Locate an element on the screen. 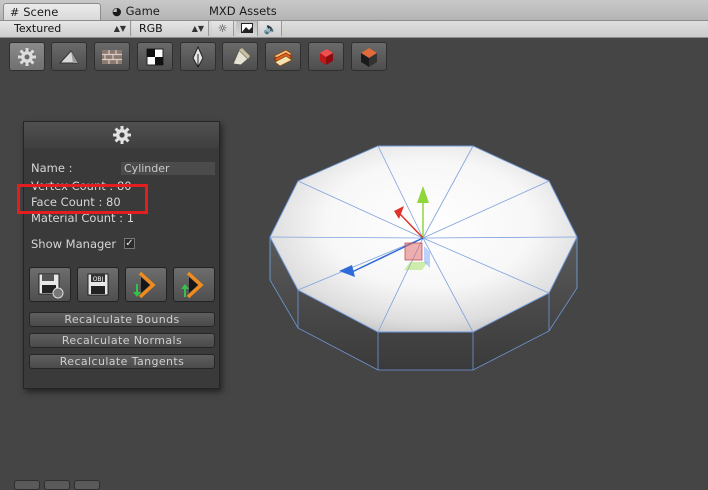  scene-toolbar: Textured ▲▼ RGB ▲▼ ☼ 🔈 is located at coordinates (354, 29).